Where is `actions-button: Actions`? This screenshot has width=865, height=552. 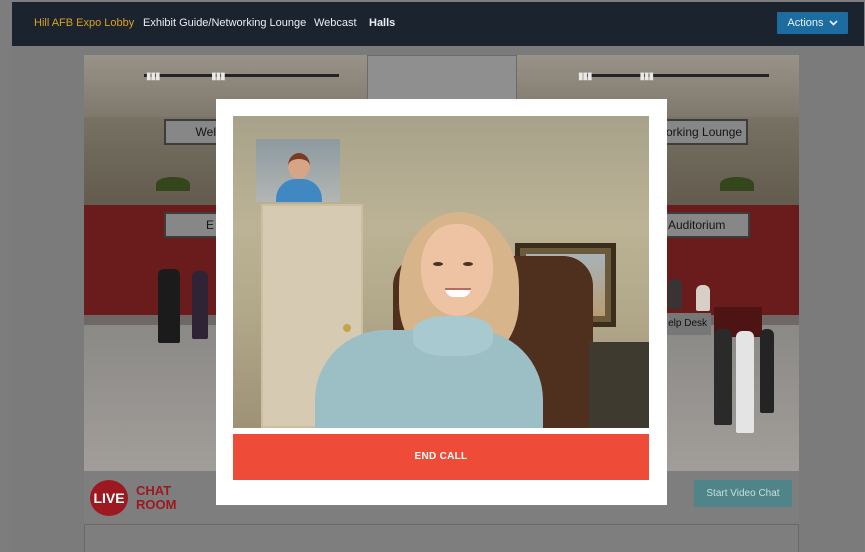
actions-button: Actions is located at coordinates (812, 23).